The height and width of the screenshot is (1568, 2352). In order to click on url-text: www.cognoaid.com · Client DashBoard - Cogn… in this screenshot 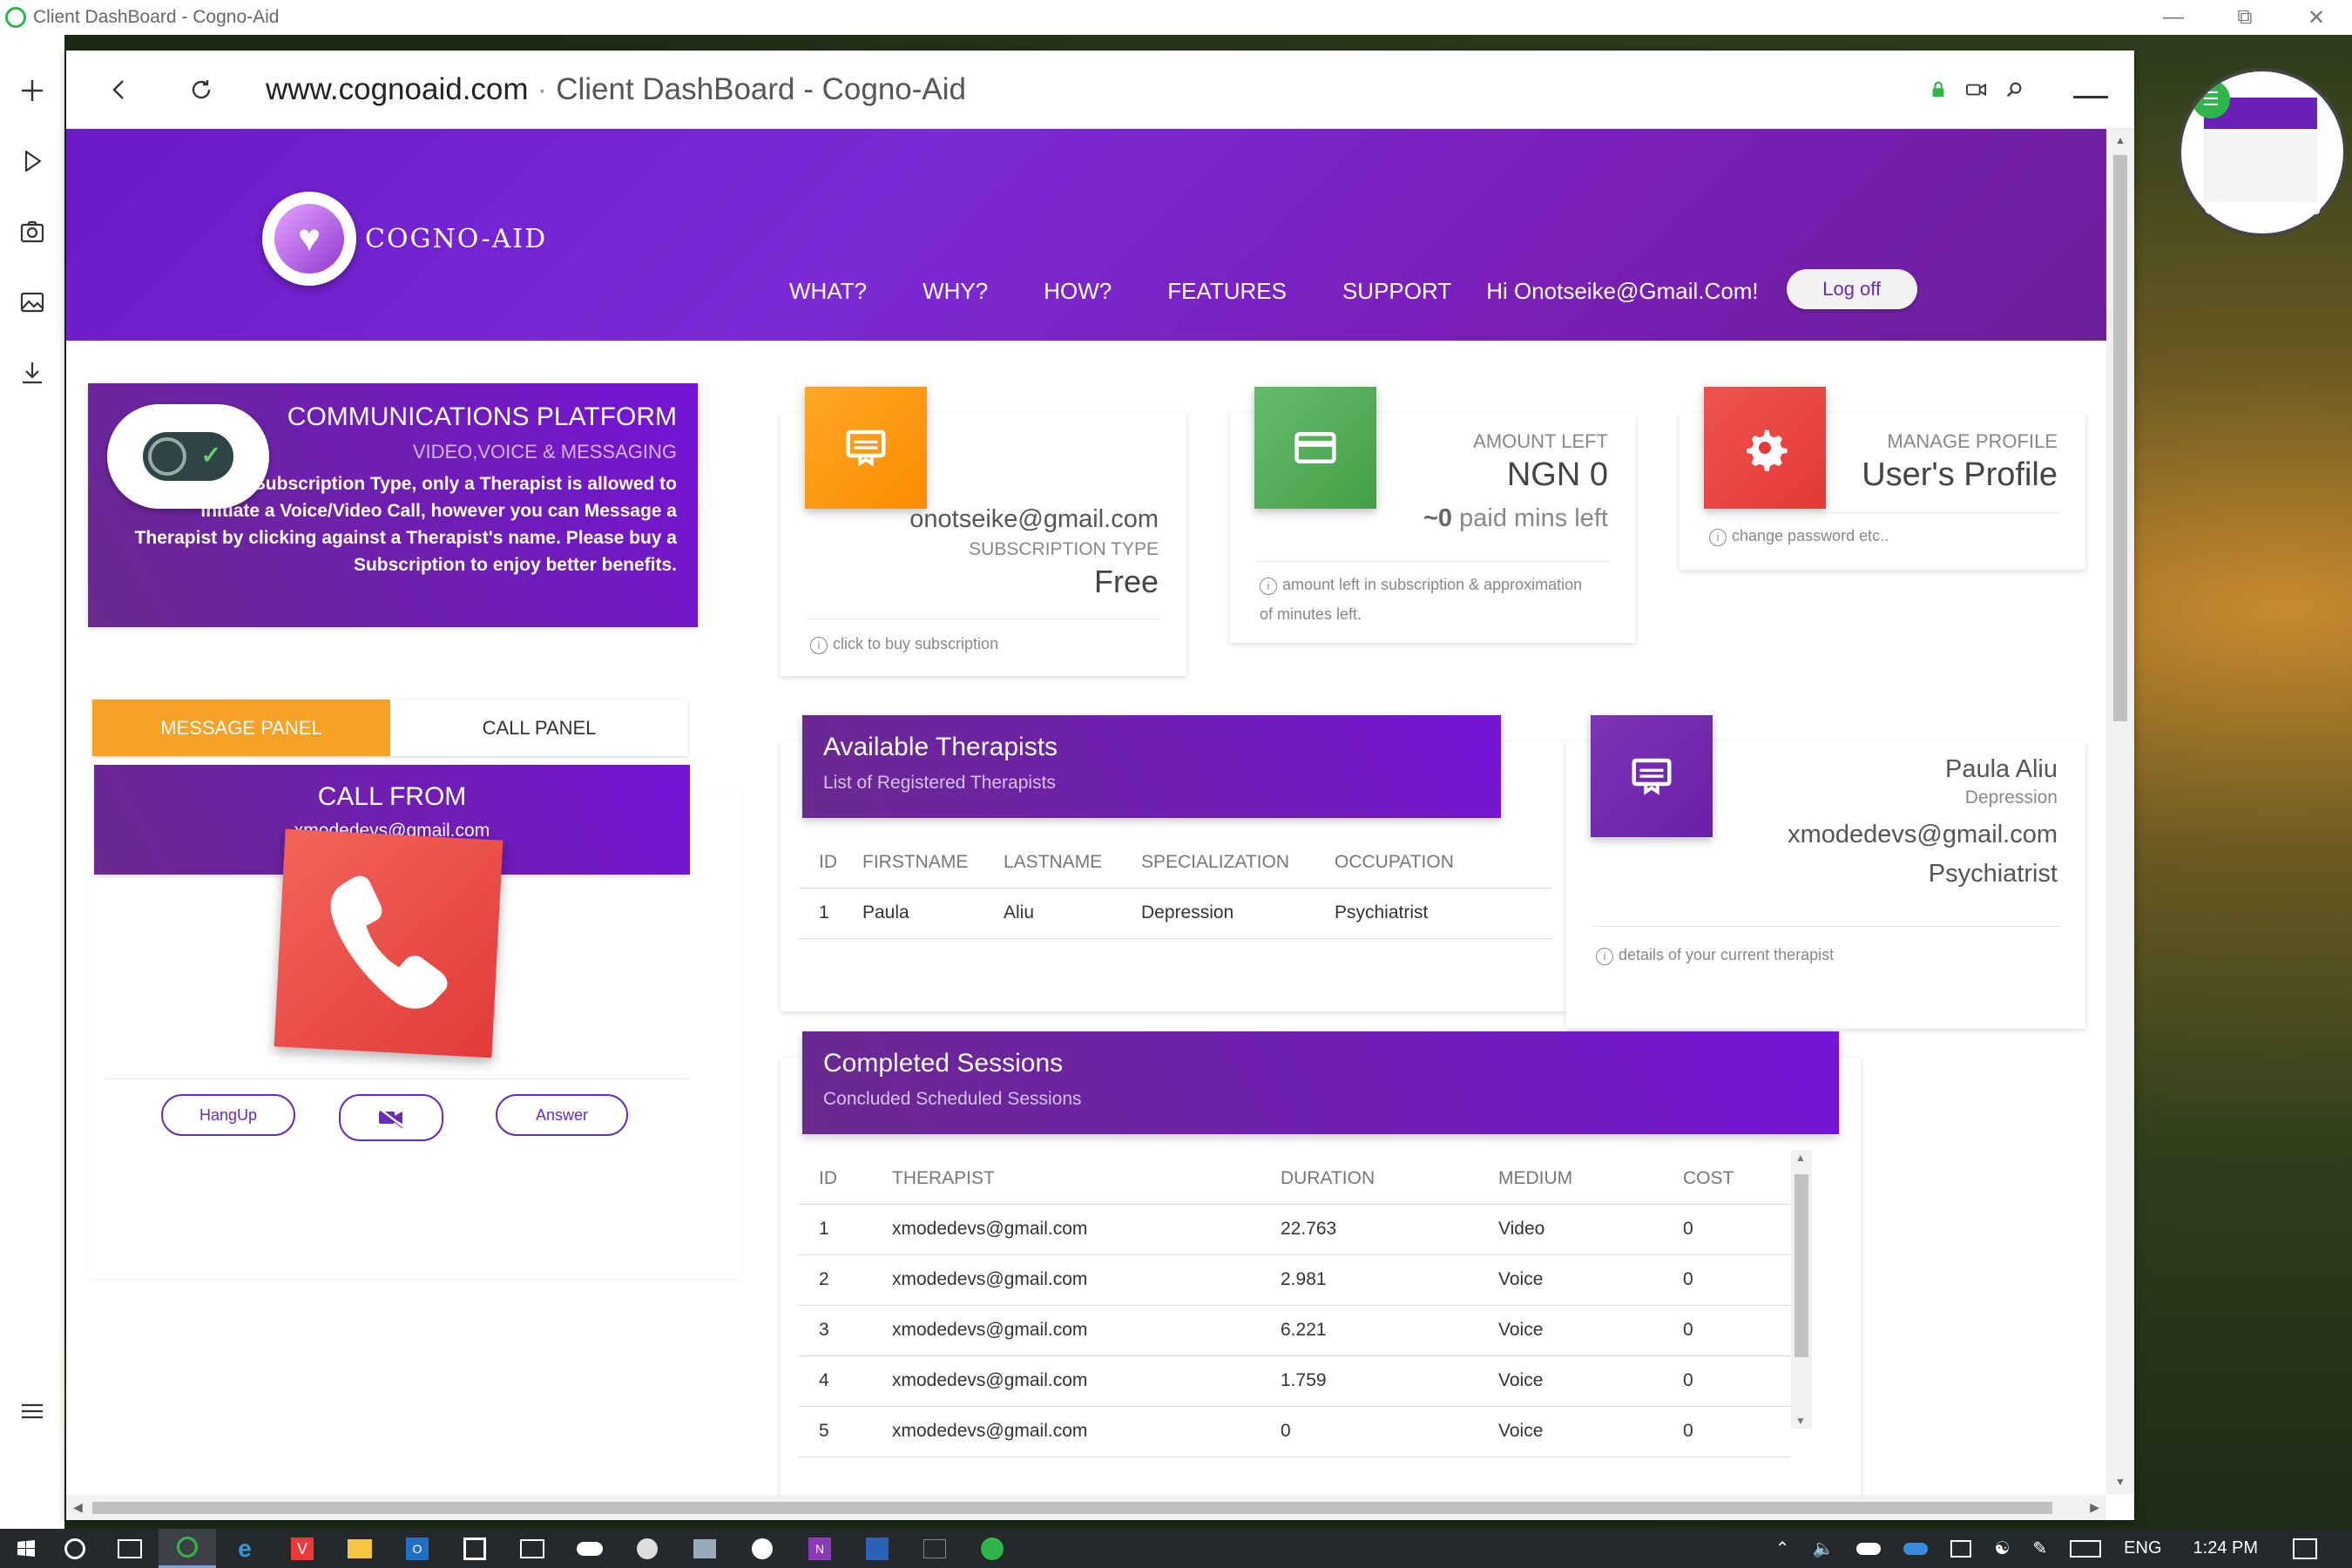, I will do `click(616, 90)`.